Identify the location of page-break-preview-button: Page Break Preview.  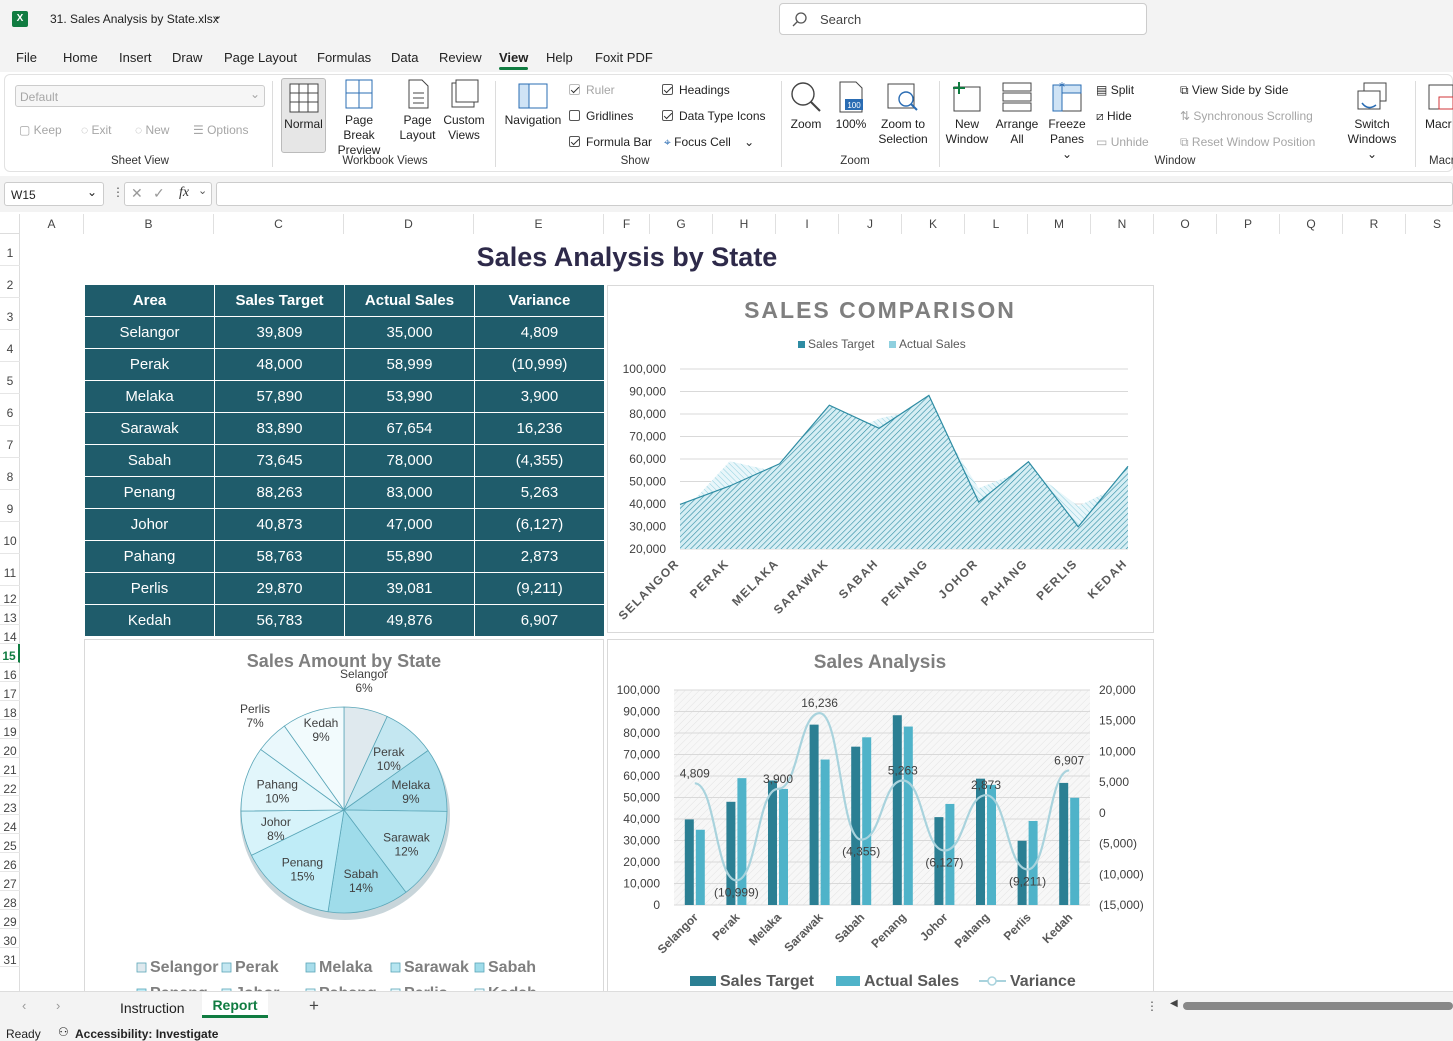
(359, 118).